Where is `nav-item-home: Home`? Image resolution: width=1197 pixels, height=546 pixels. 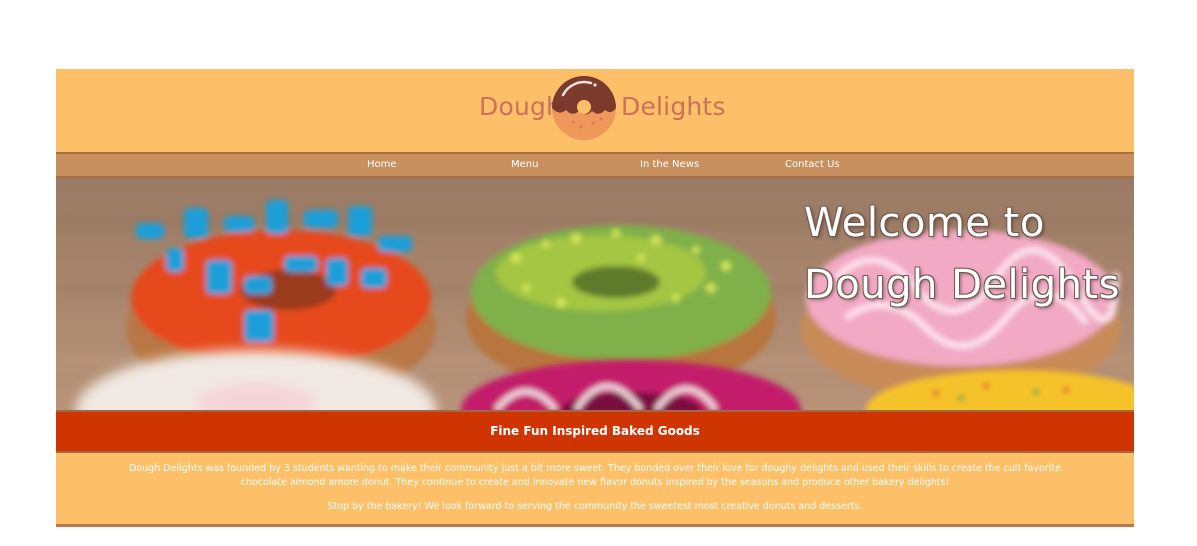
nav-item-home: Home is located at coordinates (382, 164).